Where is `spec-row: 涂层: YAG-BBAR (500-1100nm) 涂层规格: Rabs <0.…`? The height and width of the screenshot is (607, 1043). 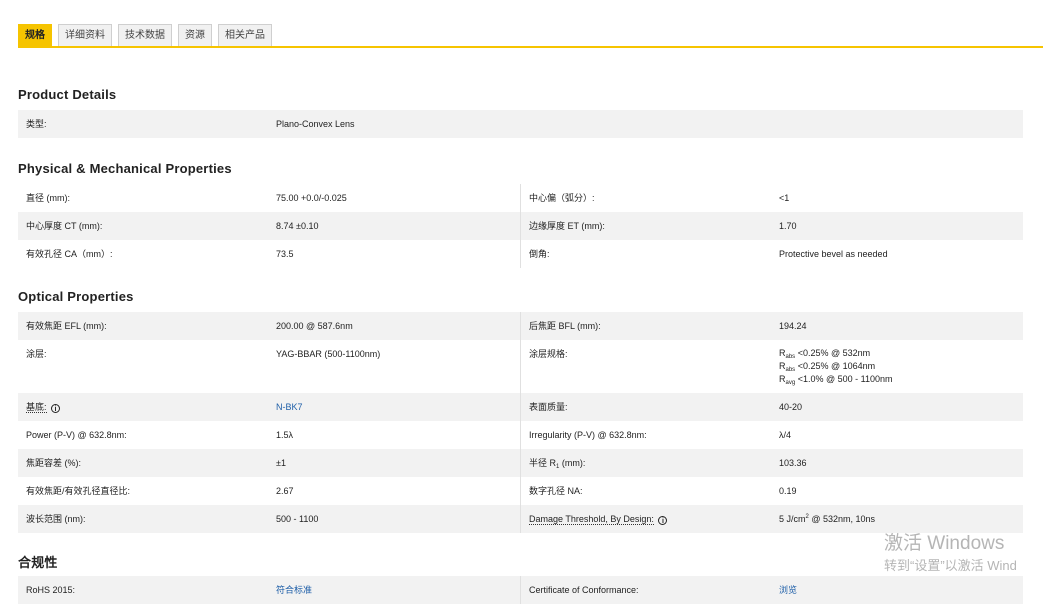 spec-row: 涂层: YAG-BBAR (500-1100nm) 涂层规格: Rabs <0.… is located at coordinates (520, 366).